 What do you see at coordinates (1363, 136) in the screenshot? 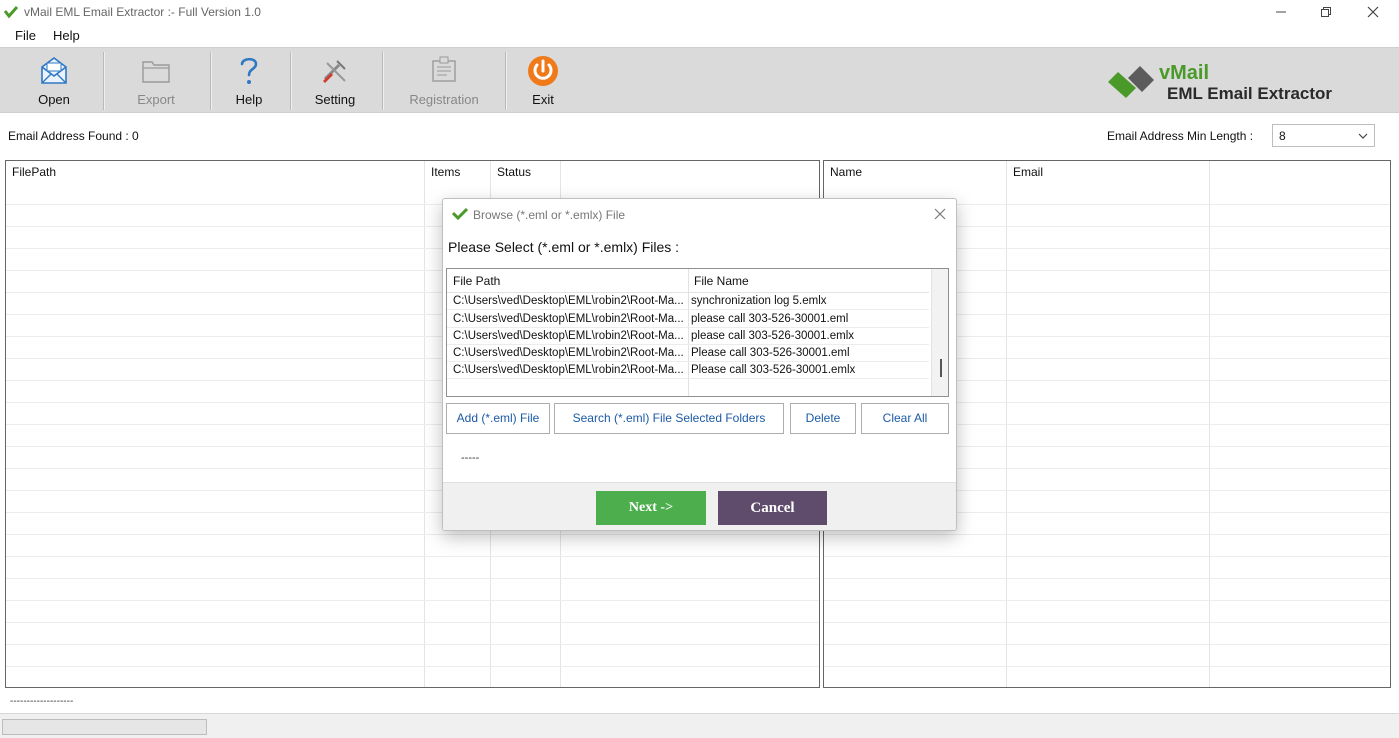
I see `chevron-down-icon` at bounding box center [1363, 136].